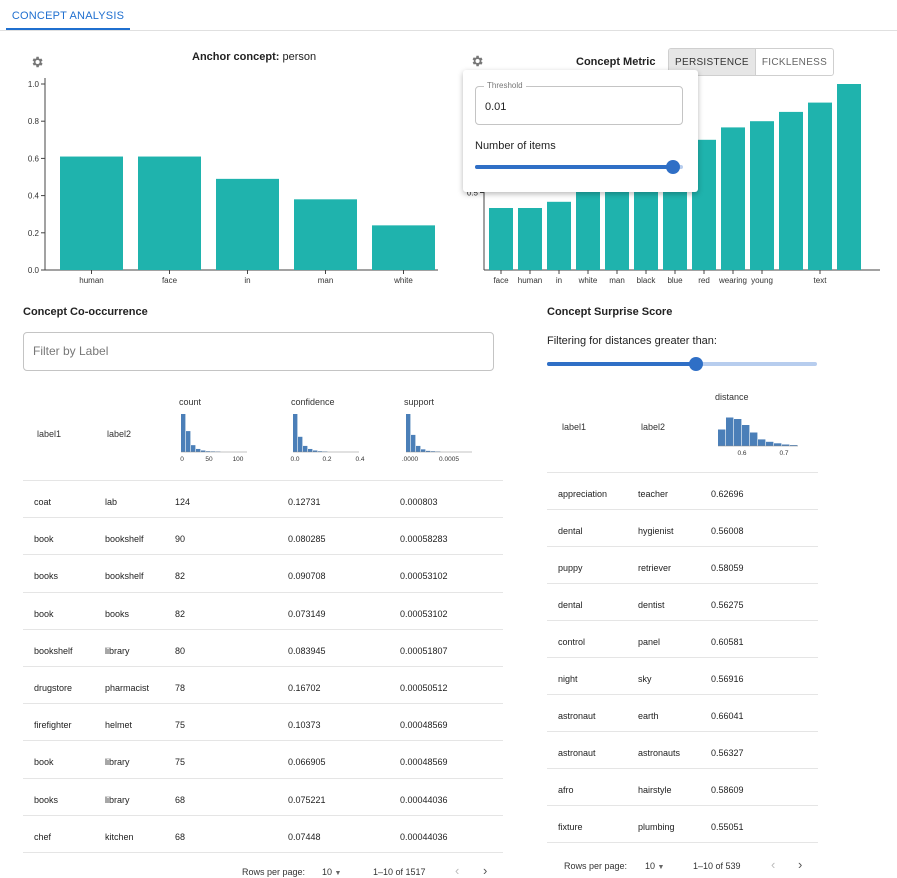 This screenshot has width=897, height=878. Describe the element at coordinates (403, 280) in the screenshot. I see `x-tick-label: white` at that location.